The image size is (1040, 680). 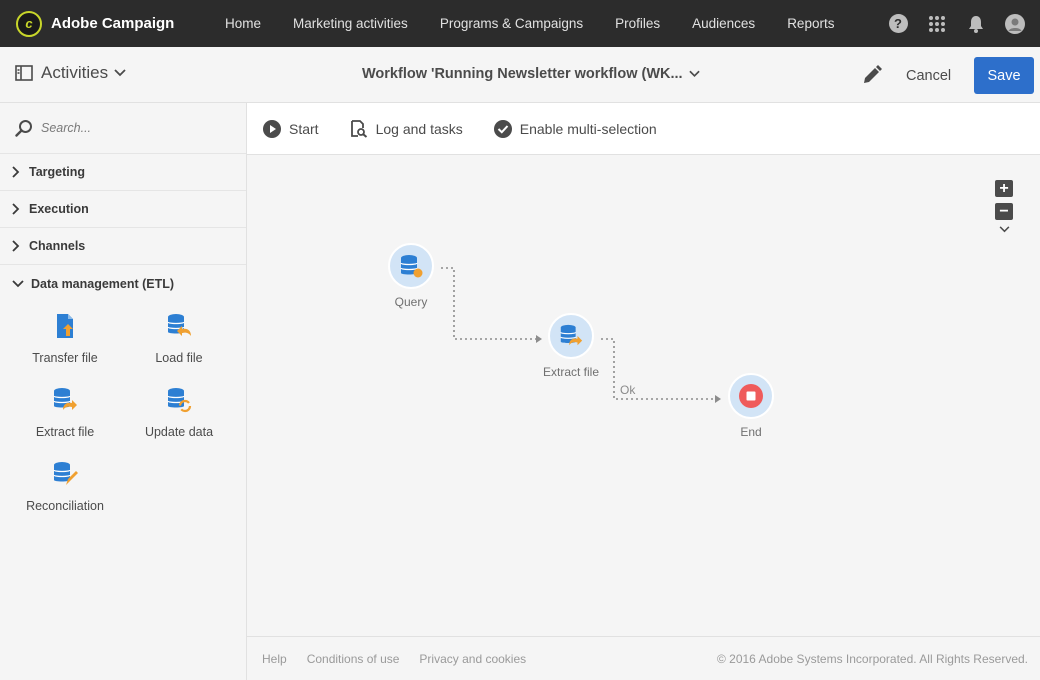 I want to click on stop-icon, so click(x=751, y=396).